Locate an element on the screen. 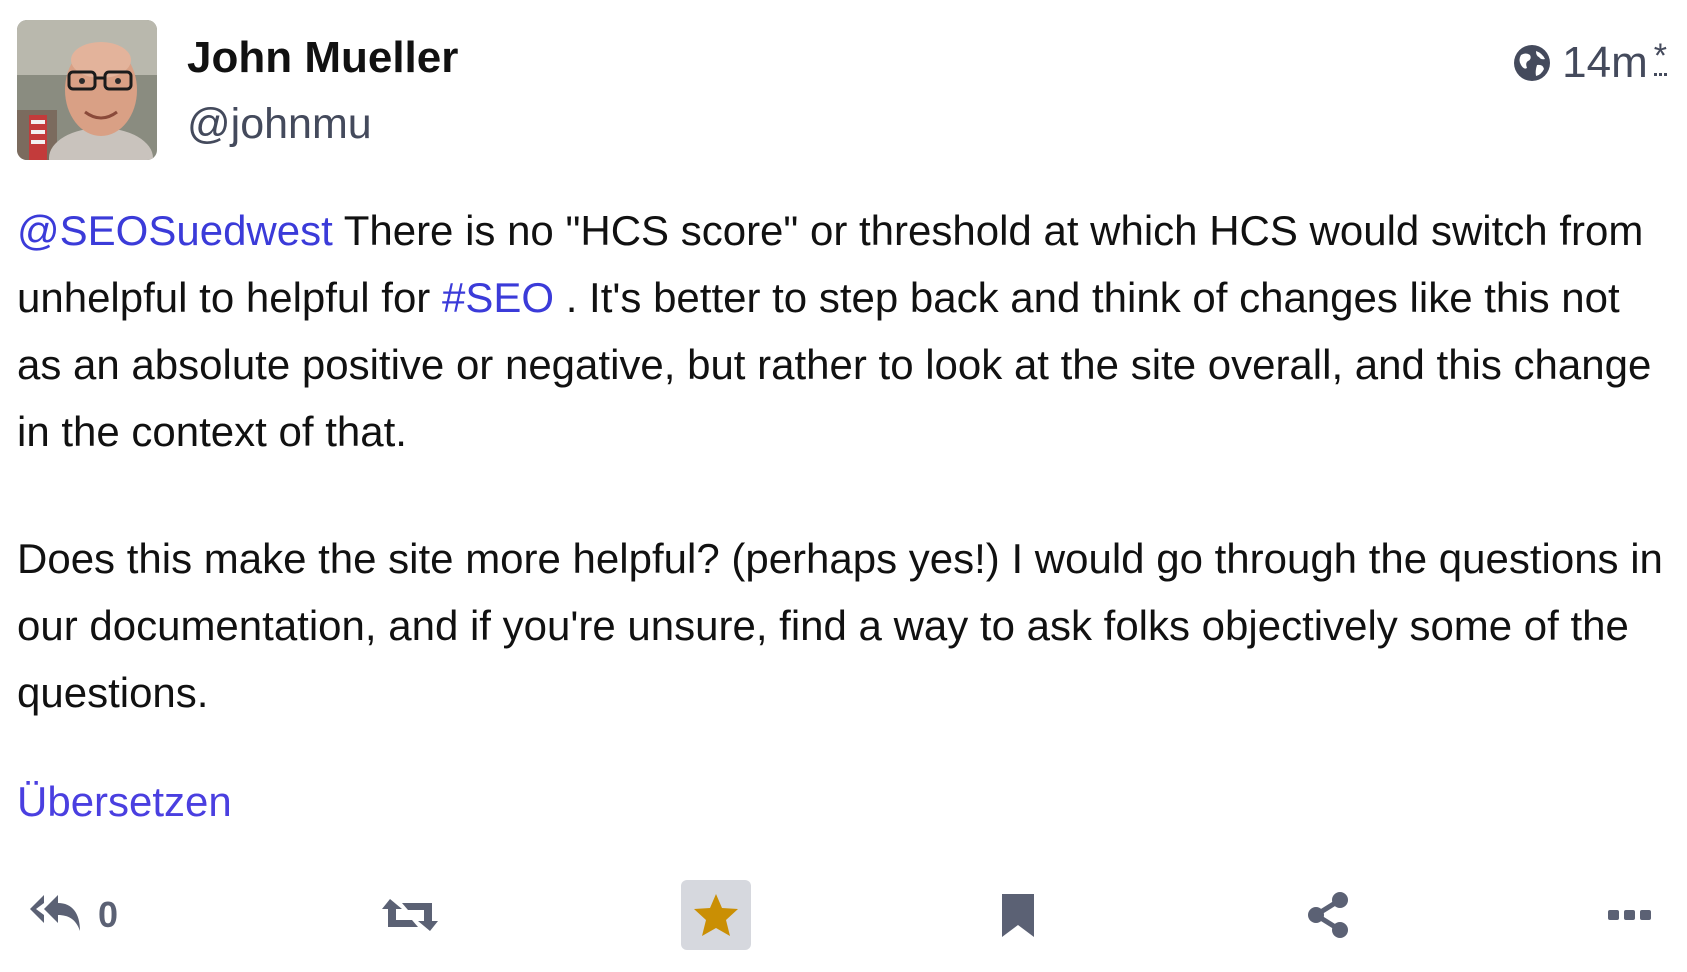  reply-button: 0 is located at coordinates (98, 915).